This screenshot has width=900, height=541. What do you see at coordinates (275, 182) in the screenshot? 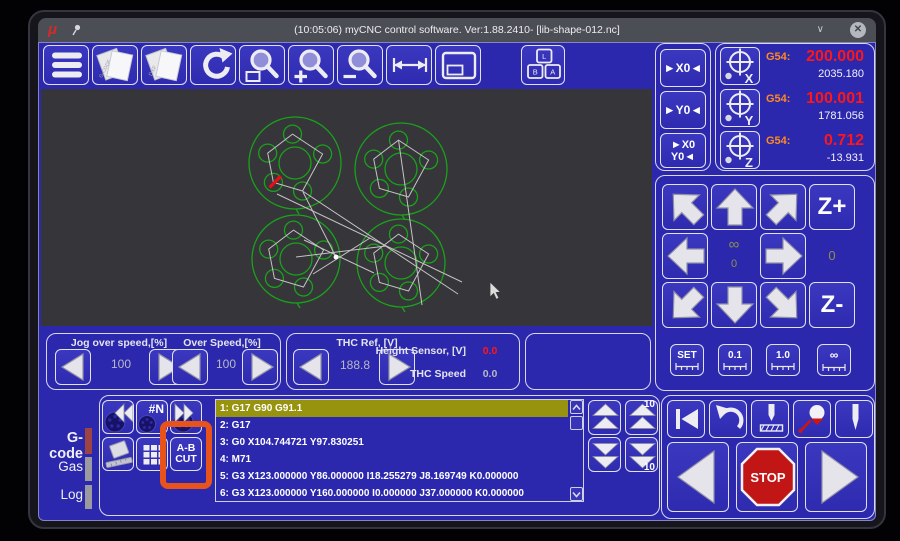
I see `start-point-marker` at bounding box center [275, 182].